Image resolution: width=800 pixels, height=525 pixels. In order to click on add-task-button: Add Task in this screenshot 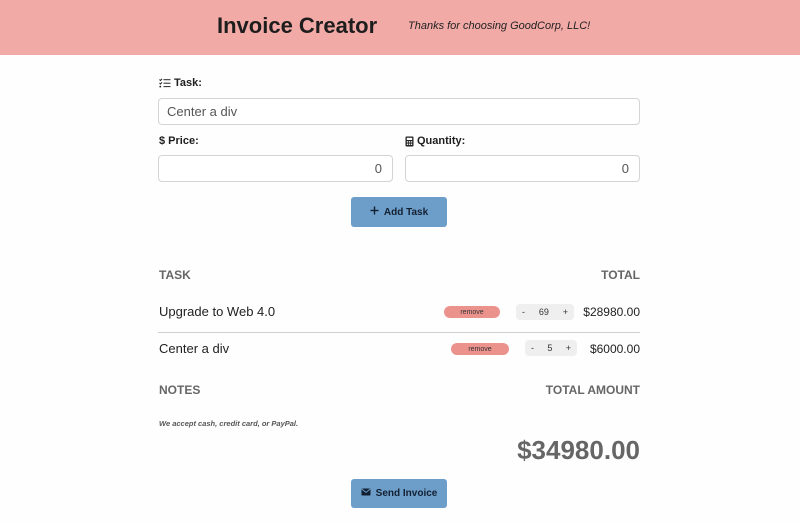, I will do `click(399, 212)`.